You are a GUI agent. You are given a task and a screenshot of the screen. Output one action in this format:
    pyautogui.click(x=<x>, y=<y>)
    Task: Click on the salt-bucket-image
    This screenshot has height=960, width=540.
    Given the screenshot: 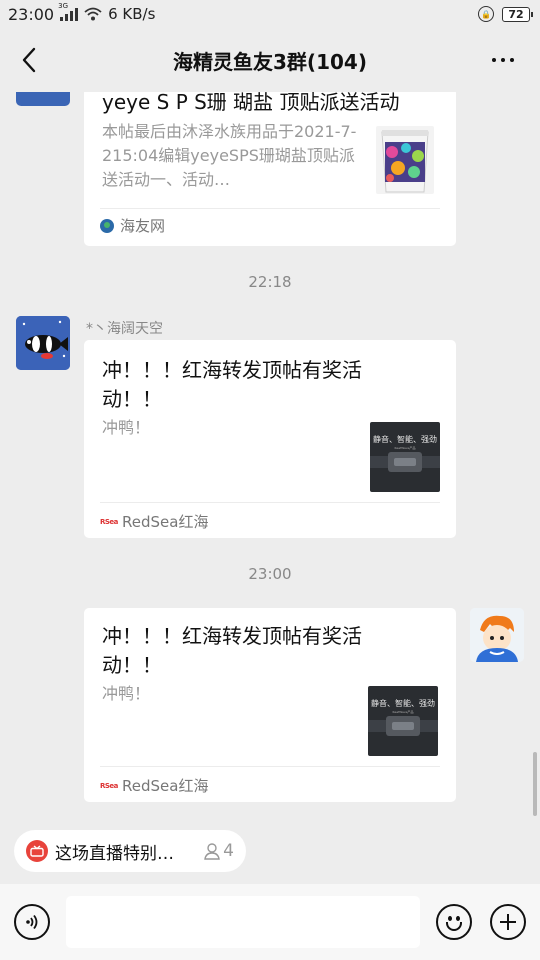 What is the action you would take?
    pyautogui.click(x=405, y=160)
    